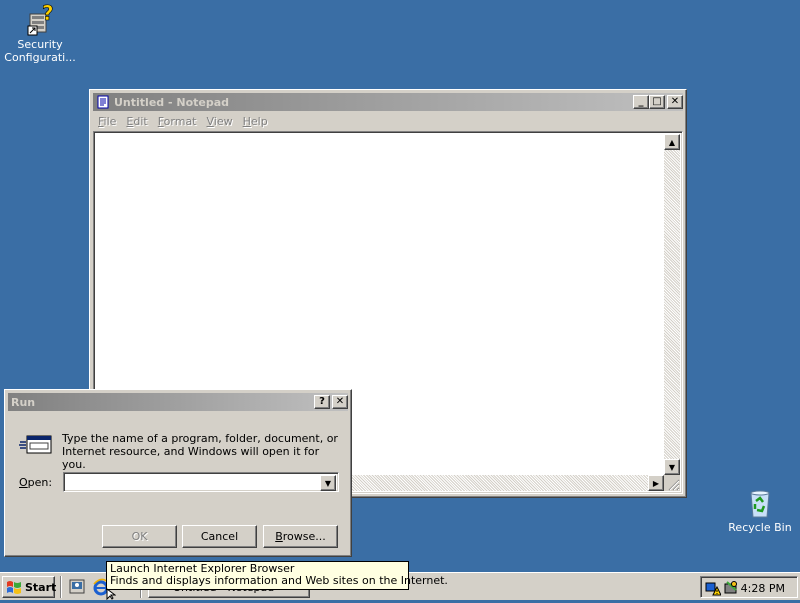 The height and width of the screenshot is (603, 800). What do you see at coordinates (255, 121) in the screenshot?
I see `menu-help: Help` at bounding box center [255, 121].